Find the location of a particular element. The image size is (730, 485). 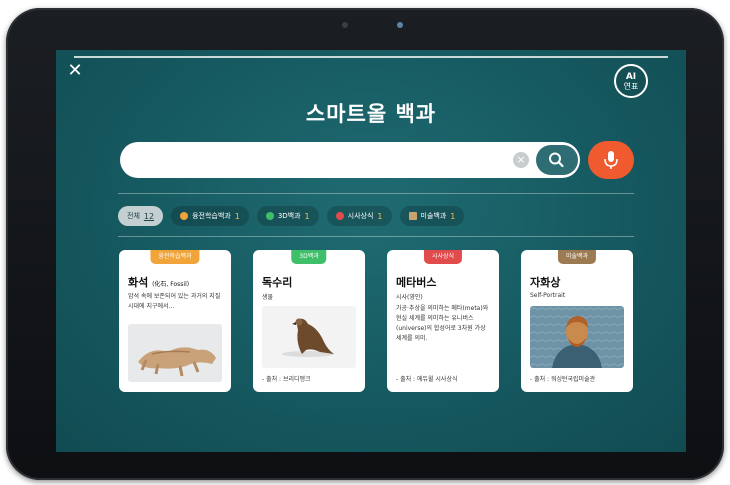

filter-label: 융전학습백과 is located at coordinates (211, 216).